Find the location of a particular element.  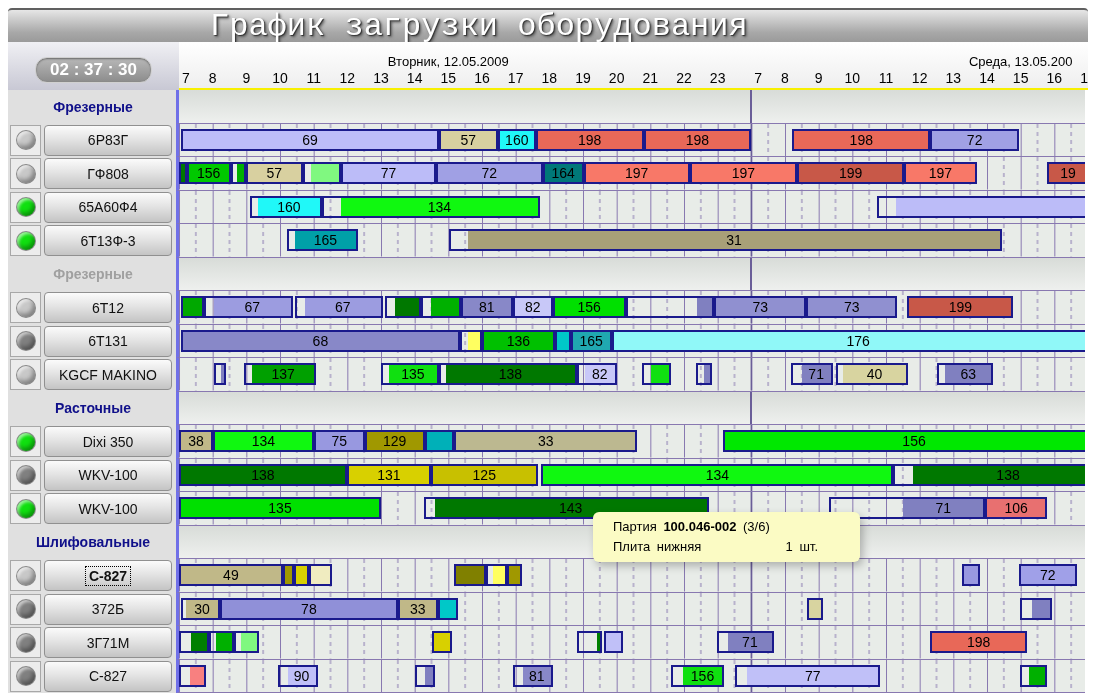

task-bar: 90 is located at coordinates (297, 675).